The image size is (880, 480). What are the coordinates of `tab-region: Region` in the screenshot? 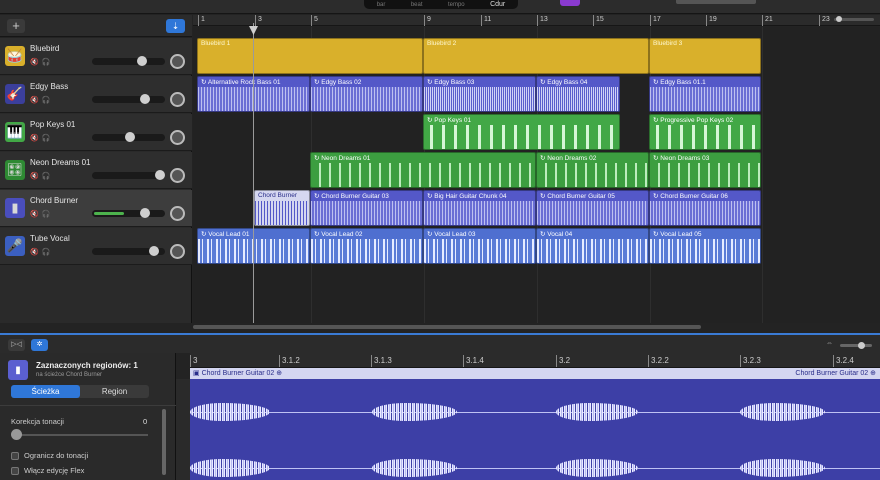 It's located at (114, 391).